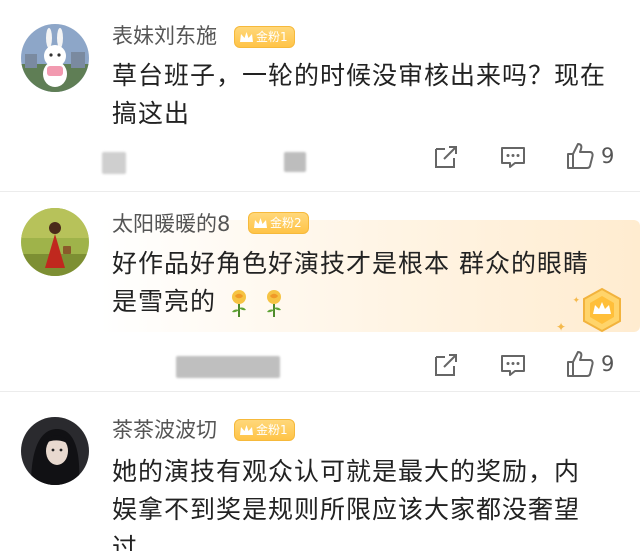 The height and width of the screenshot is (551, 640). What do you see at coordinates (286, 223) in the screenshot?
I see `fan-badge-label: 金粉2` at bounding box center [286, 223].